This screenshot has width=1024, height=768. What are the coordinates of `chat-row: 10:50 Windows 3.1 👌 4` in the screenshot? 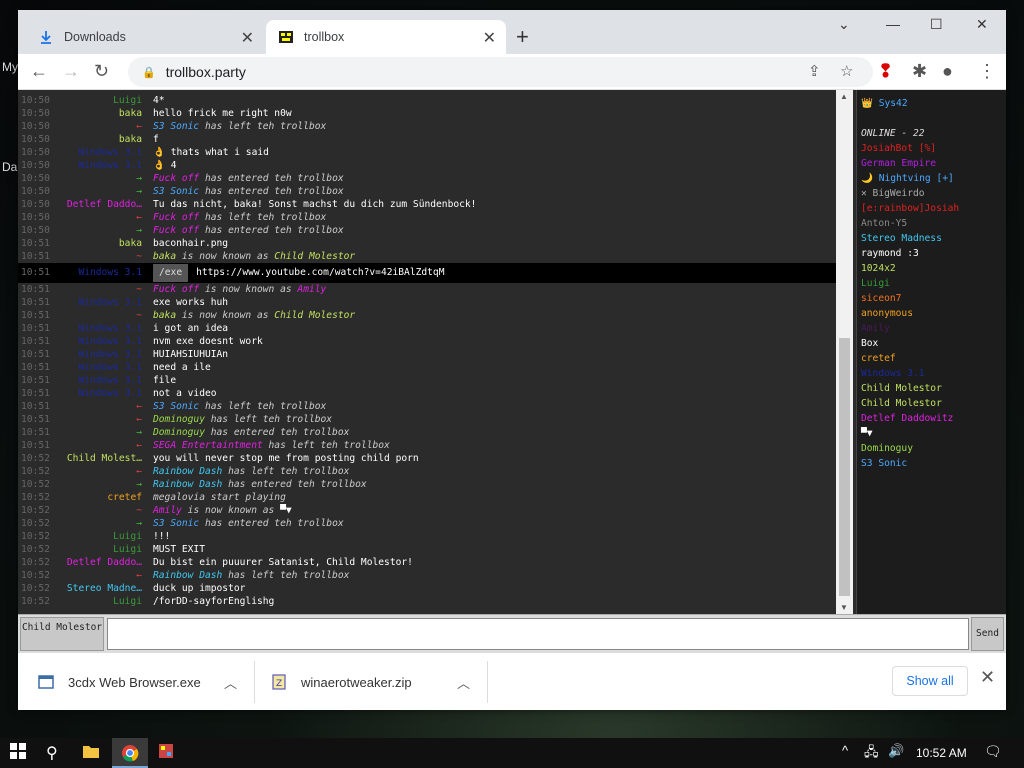 It's located at (427, 165).